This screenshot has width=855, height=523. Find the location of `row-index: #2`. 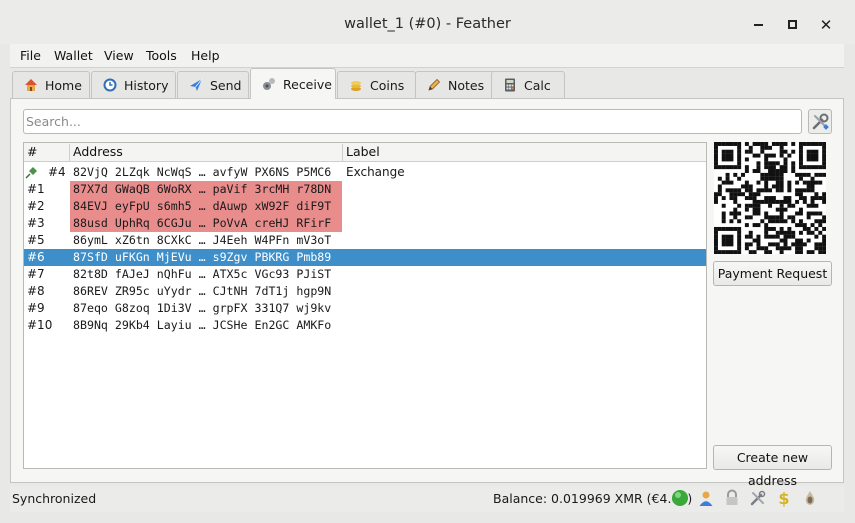

row-index: #2 is located at coordinates (36, 206).